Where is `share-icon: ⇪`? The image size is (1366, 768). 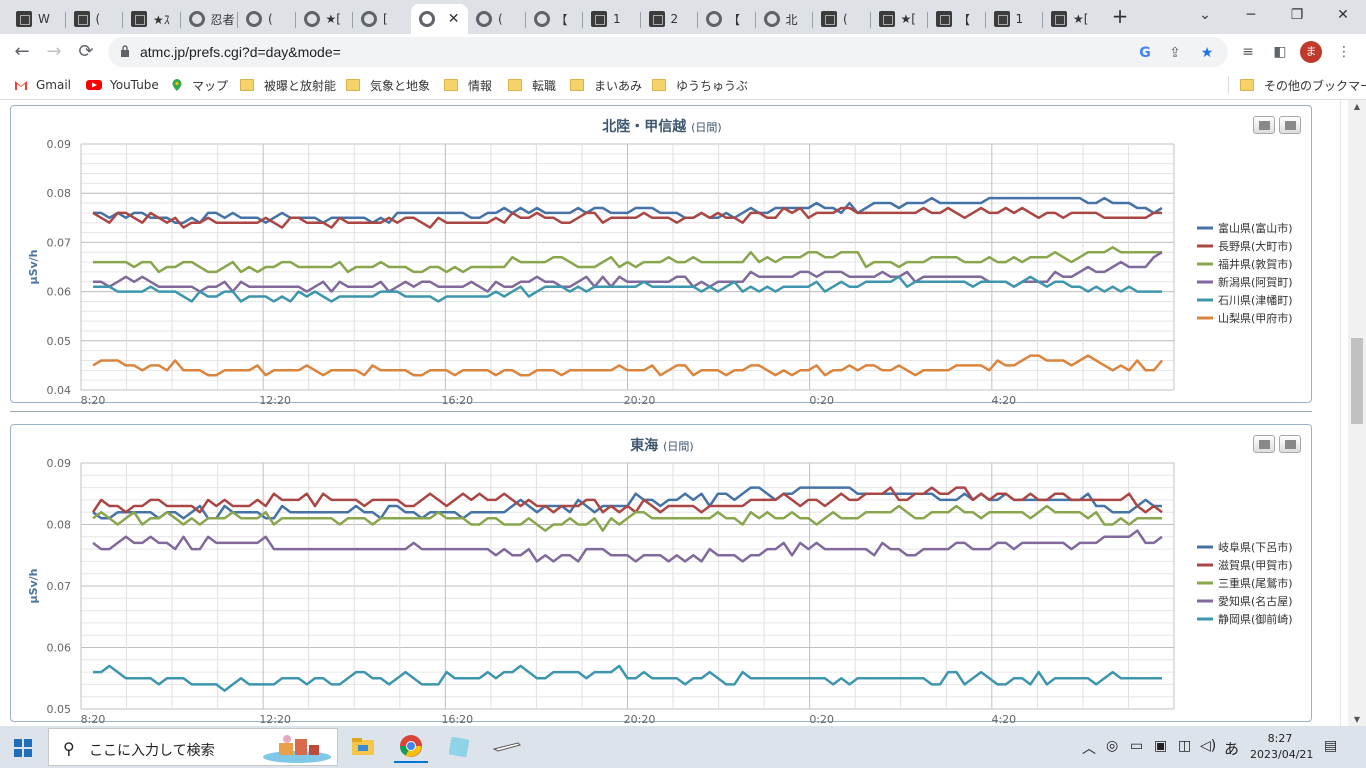 share-icon: ⇪ is located at coordinates (1175, 53).